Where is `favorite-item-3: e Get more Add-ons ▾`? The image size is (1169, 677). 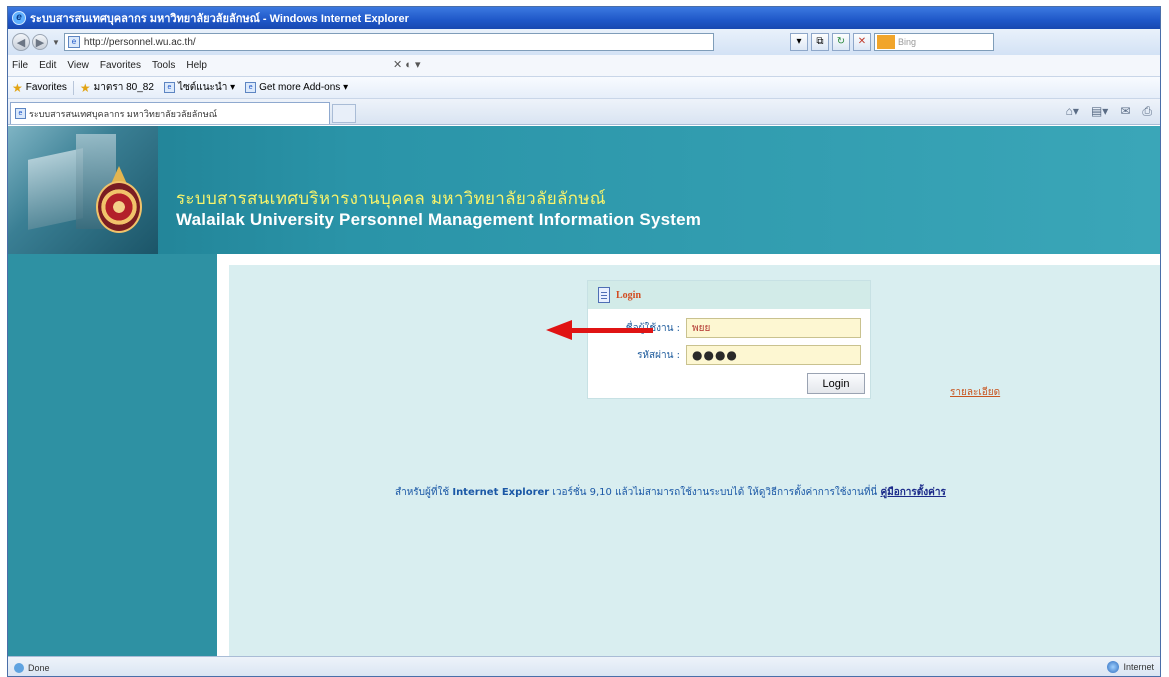 favorite-item-3: e Get more Add-ons ▾ is located at coordinates (296, 87).